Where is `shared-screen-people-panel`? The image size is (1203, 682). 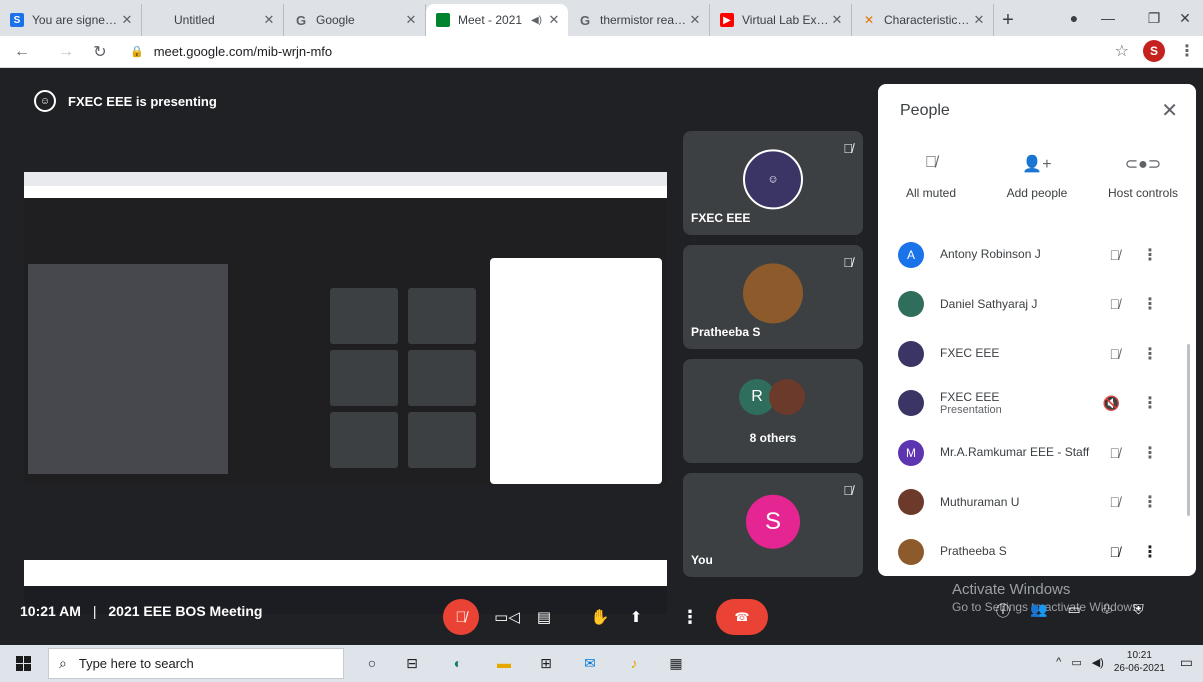 shared-screen-people-panel is located at coordinates (576, 371).